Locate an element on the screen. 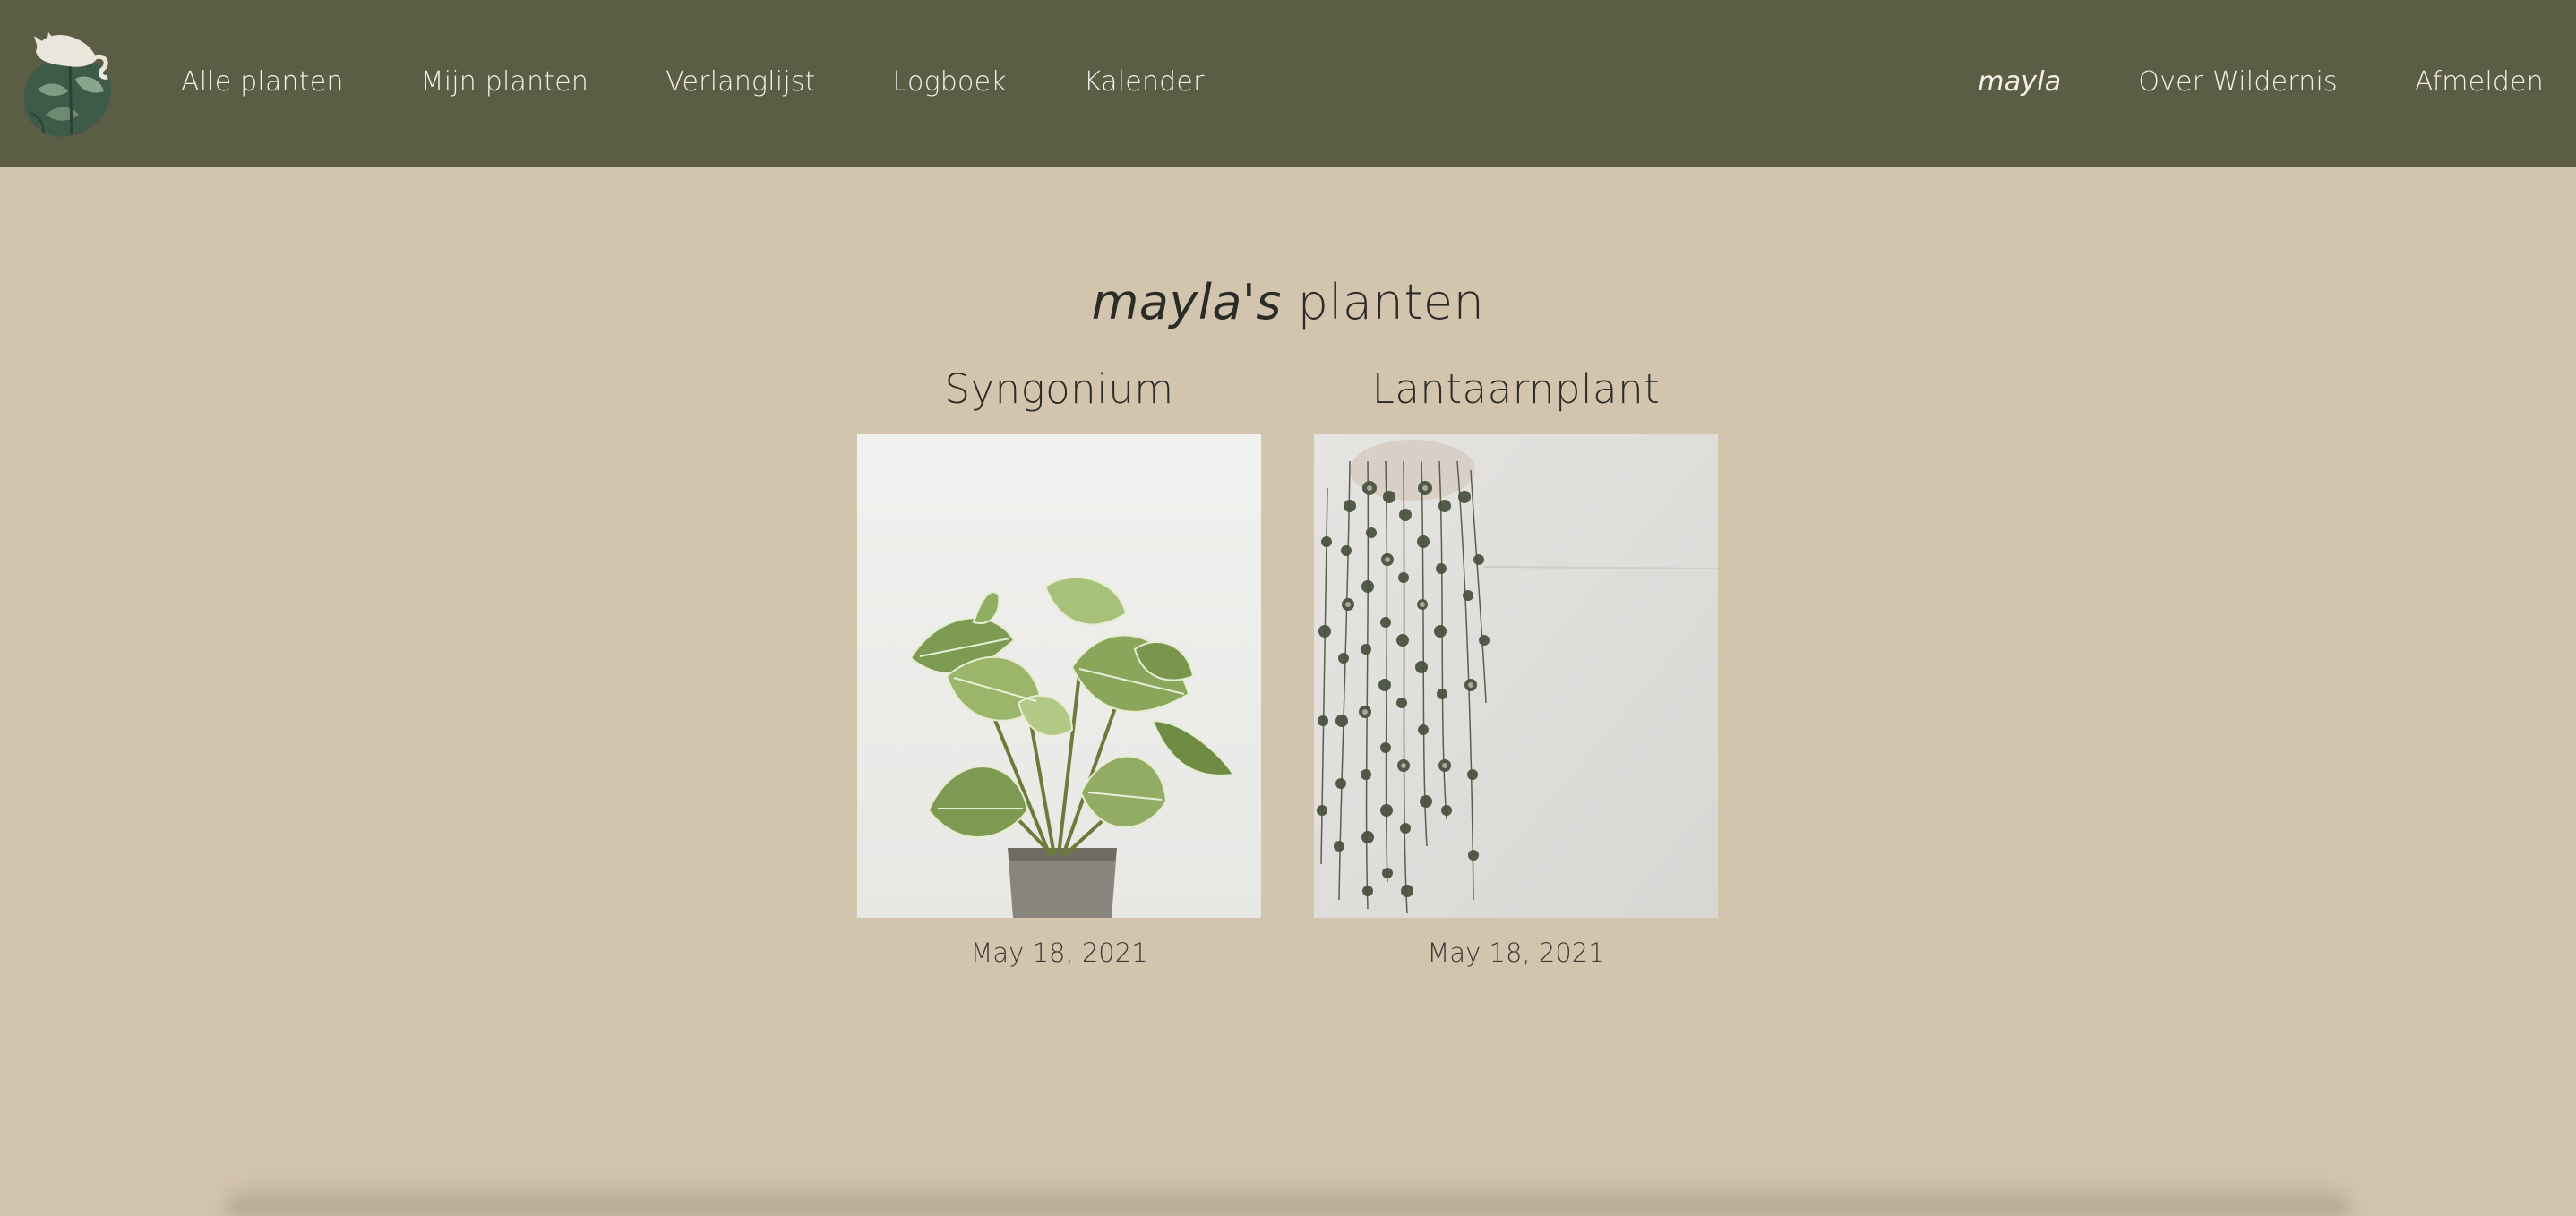 This screenshot has width=2576, height=1216. account-nav: mayla Over Wildernis Afmelden is located at coordinates (2222, 82).